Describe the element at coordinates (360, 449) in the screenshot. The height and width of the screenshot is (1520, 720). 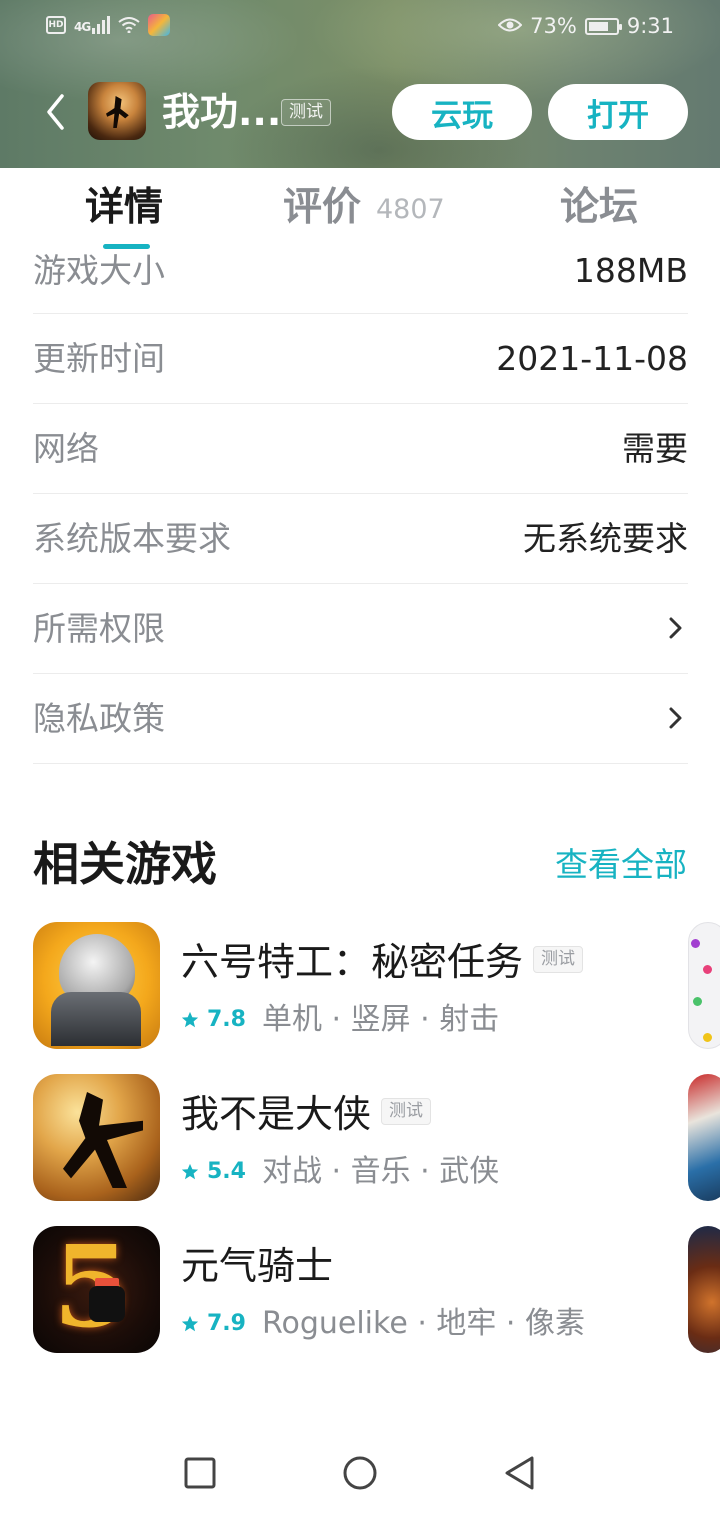
I see `info-row-network: 网络 需要` at that location.